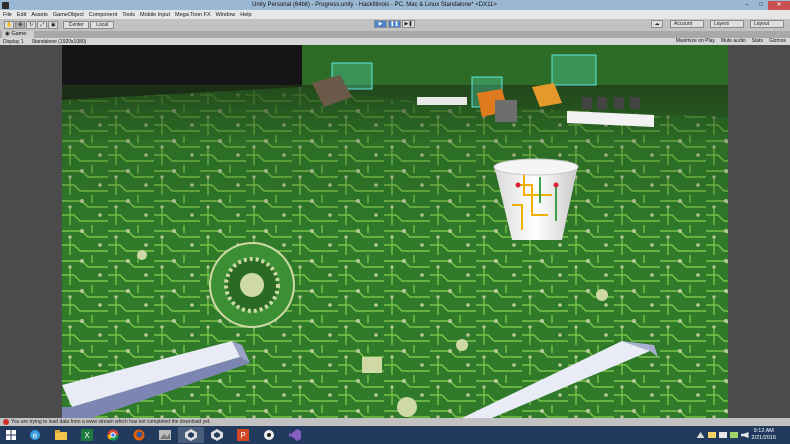 This screenshot has height=444, width=790. I want to click on system-tray: 9:12 AM 2/21/2016, so click(743, 435).